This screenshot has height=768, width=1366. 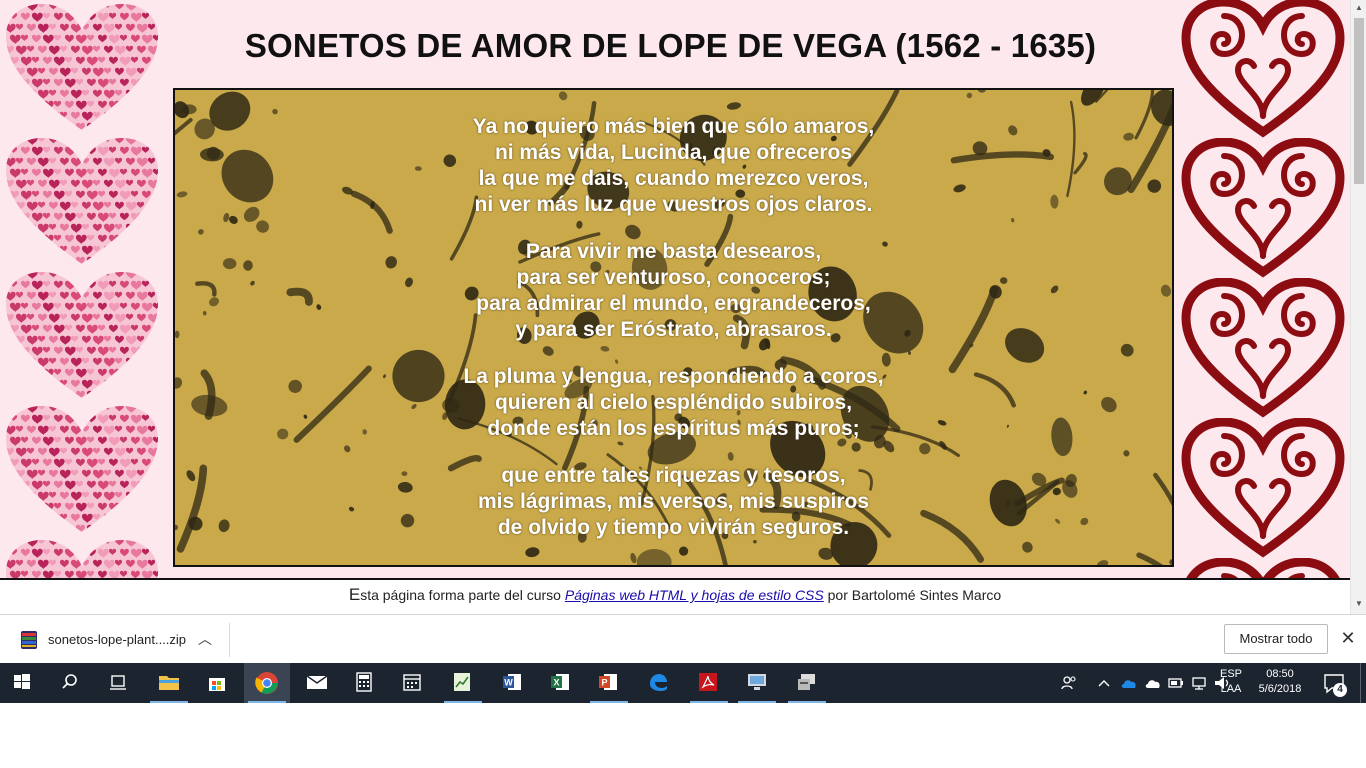 I want to click on folder-icon, so click(x=169, y=683).